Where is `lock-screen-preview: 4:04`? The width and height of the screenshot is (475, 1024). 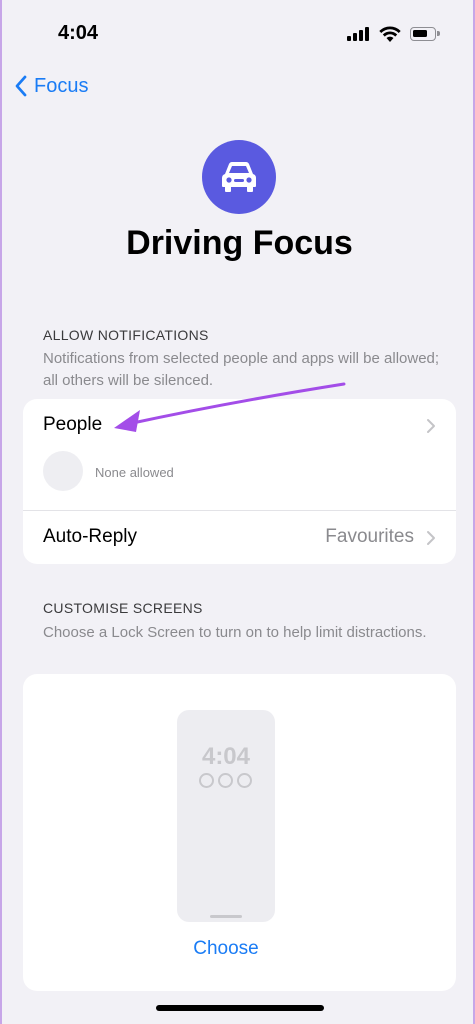
lock-screen-preview: 4:04 is located at coordinates (226, 816).